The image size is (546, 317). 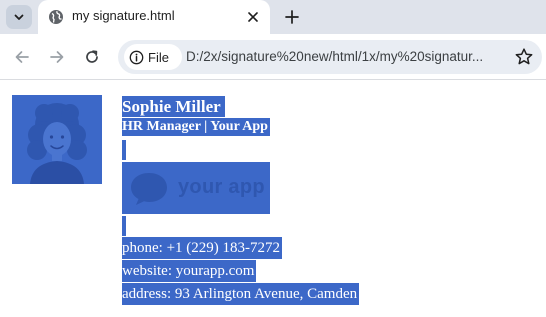 I want to click on arrow-right-icon, so click(x=57, y=57).